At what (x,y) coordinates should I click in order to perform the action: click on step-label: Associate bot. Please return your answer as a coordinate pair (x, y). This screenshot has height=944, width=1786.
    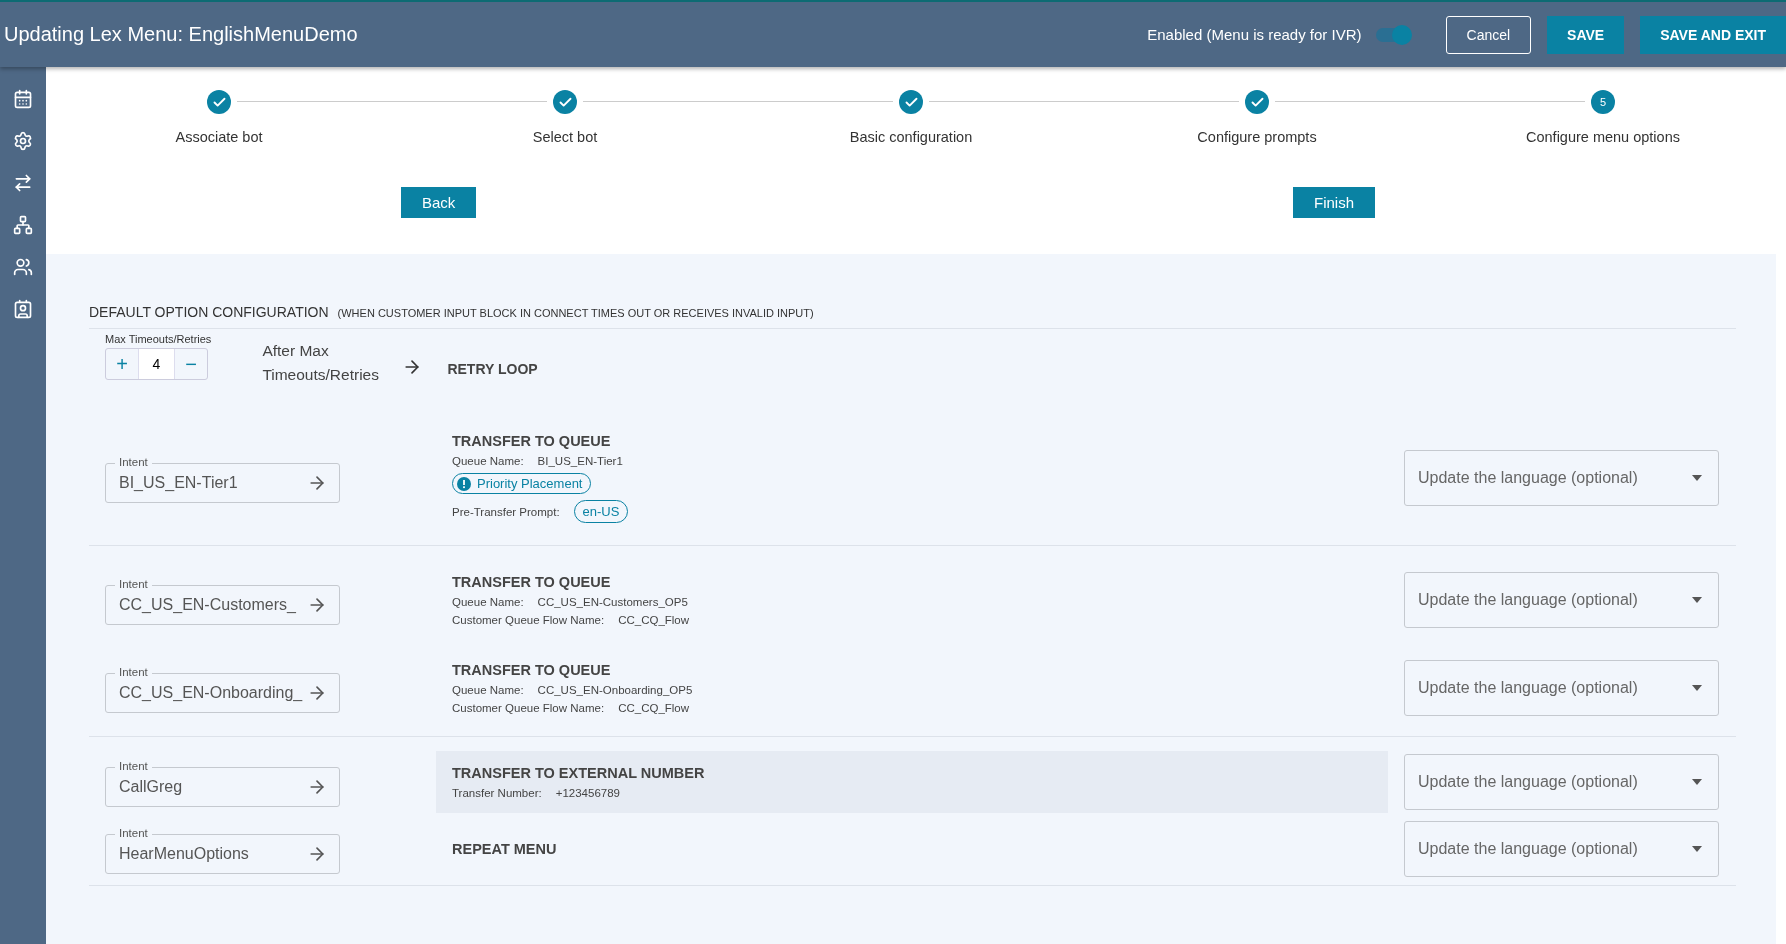
    Looking at the image, I should click on (219, 137).